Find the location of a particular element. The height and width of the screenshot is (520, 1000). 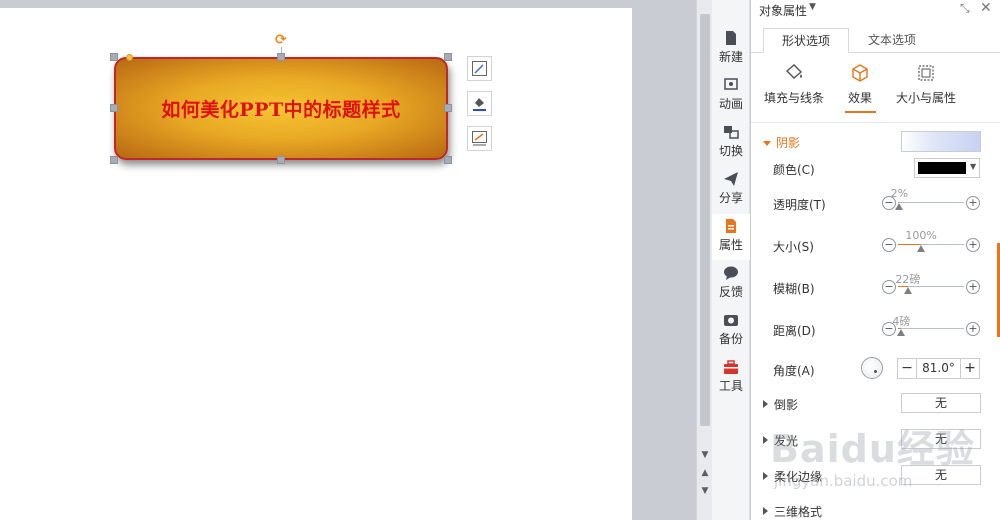

glow-preset-dropdown: 无 is located at coordinates (941, 439).